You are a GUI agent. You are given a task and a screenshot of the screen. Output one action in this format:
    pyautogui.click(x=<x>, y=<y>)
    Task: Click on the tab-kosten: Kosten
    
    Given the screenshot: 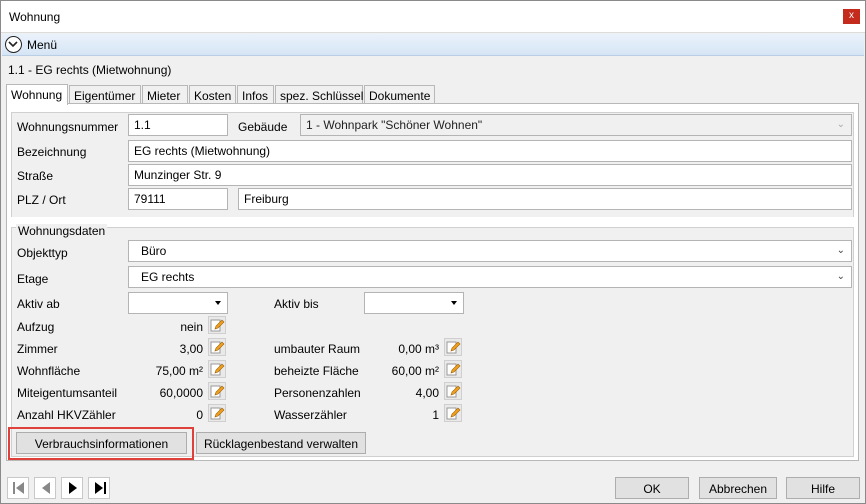 What is the action you would take?
    pyautogui.click(x=212, y=94)
    